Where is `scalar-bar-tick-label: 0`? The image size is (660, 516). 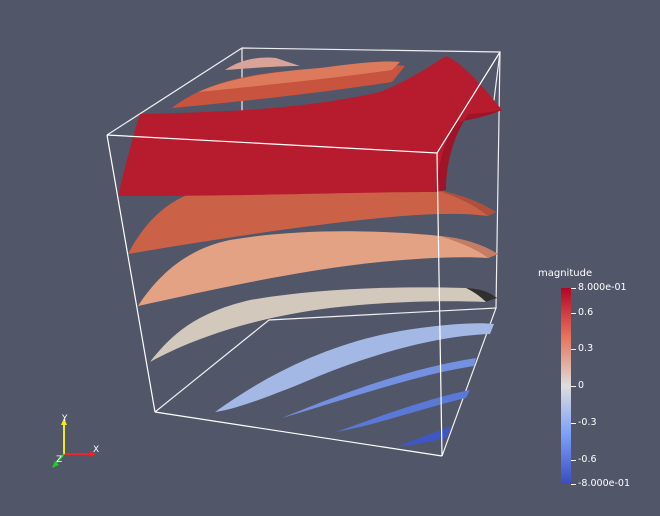
scalar-bar-tick-label: 0 is located at coordinates (581, 385).